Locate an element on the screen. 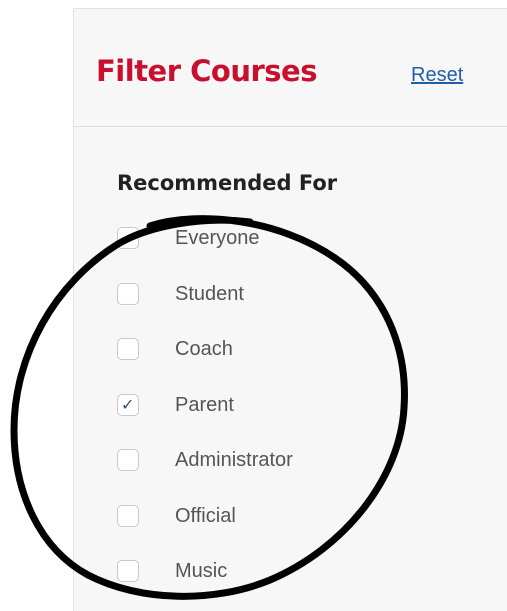 This screenshot has width=507, height=611. option-label: Administrator is located at coordinates (234, 460).